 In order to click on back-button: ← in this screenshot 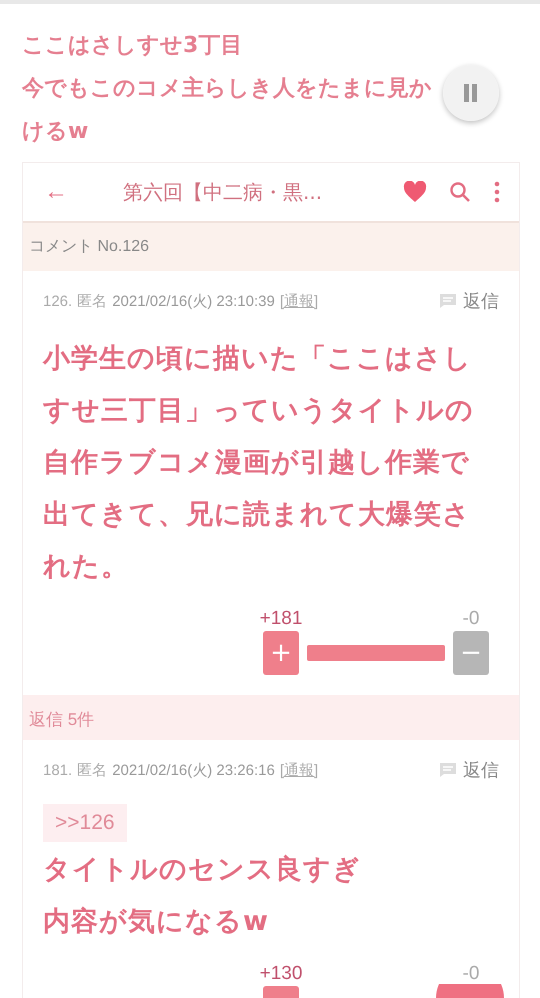, I will do `click(56, 192)`.